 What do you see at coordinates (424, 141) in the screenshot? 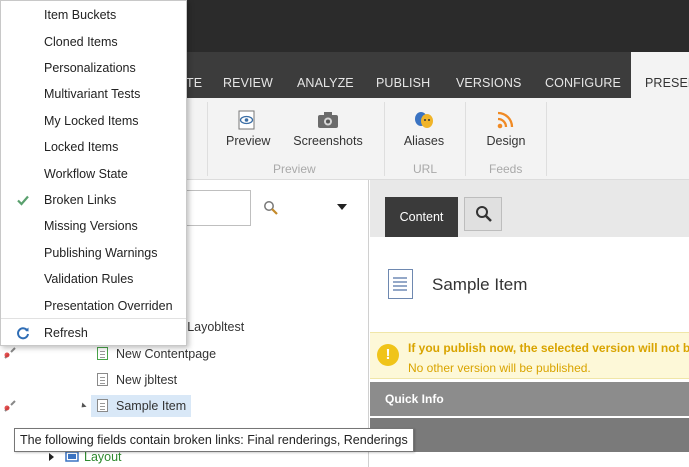
I see `aliases-label: Aliases` at bounding box center [424, 141].